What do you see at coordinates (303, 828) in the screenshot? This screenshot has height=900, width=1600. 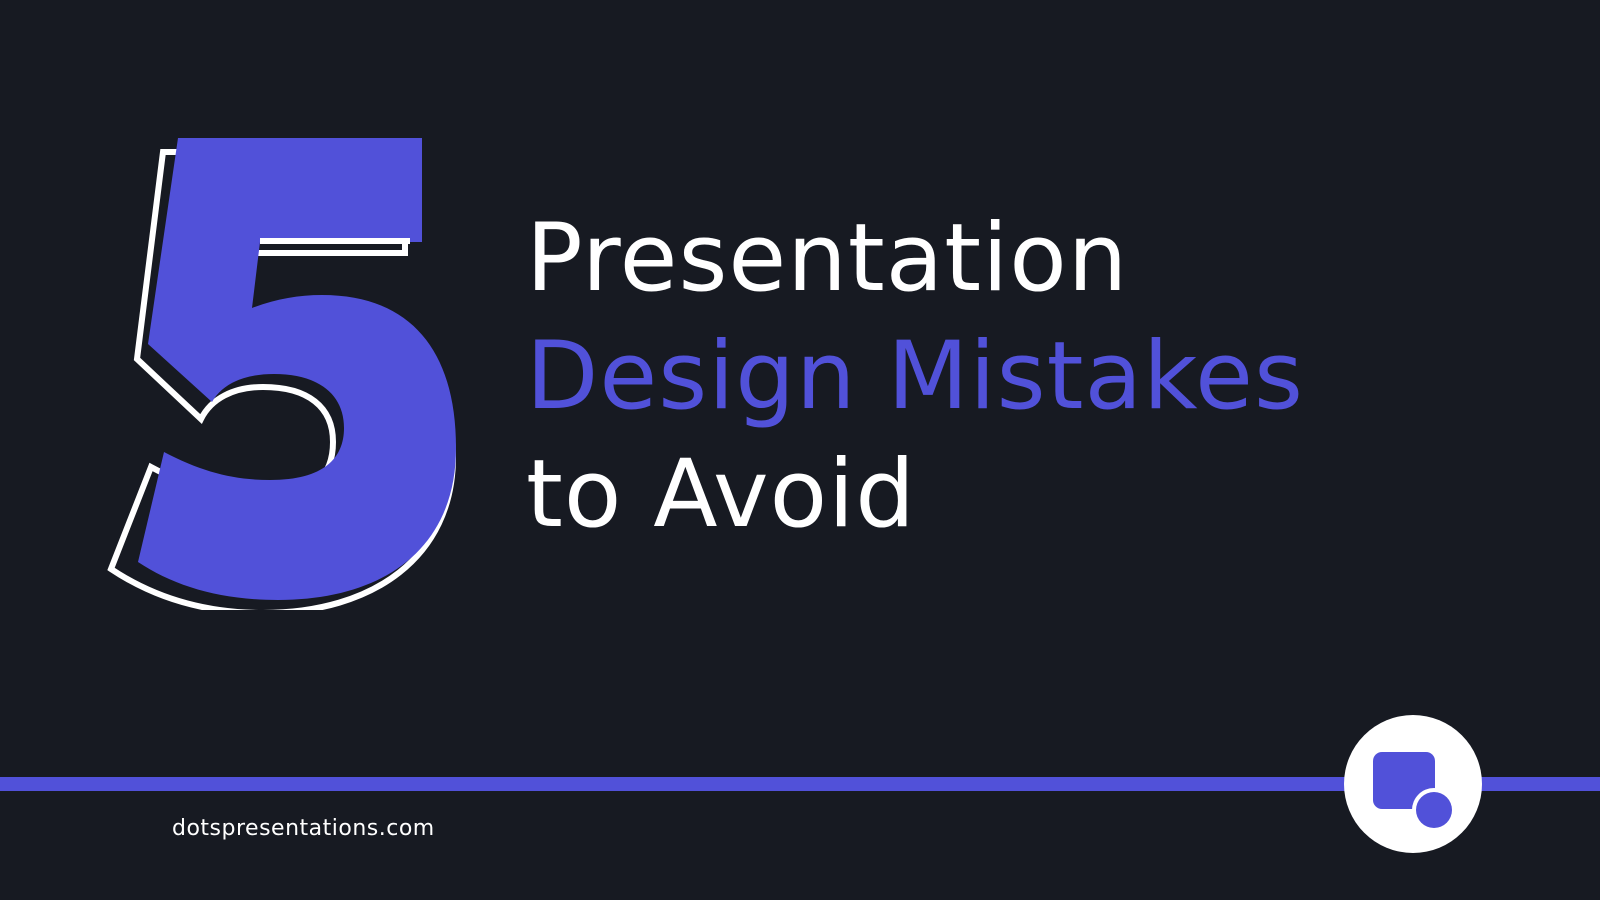 I see `footer-website-url: dotspresentations.com` at bounding box center [303, 828].